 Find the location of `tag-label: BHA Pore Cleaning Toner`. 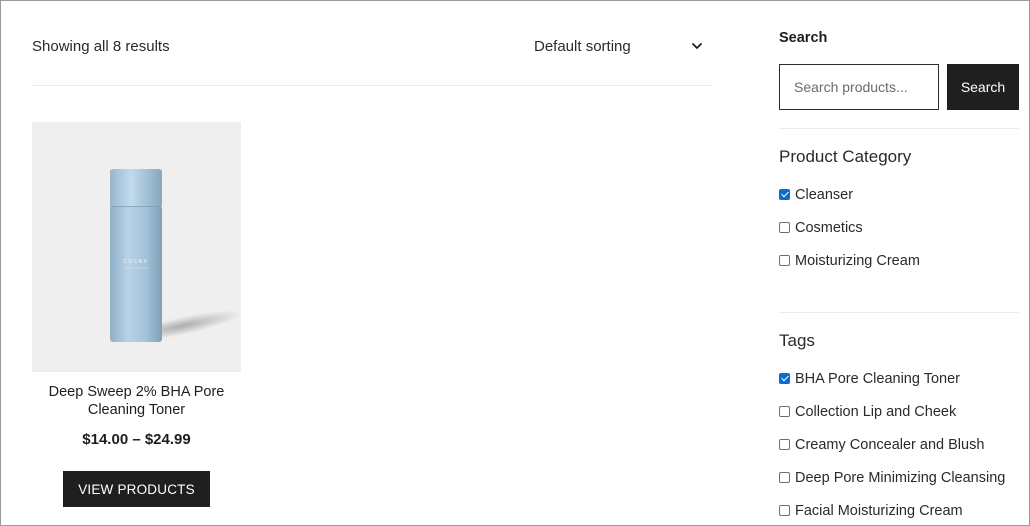

tag-label: BHA Pore Cleaning Toner is located at coordinates (877, 378).